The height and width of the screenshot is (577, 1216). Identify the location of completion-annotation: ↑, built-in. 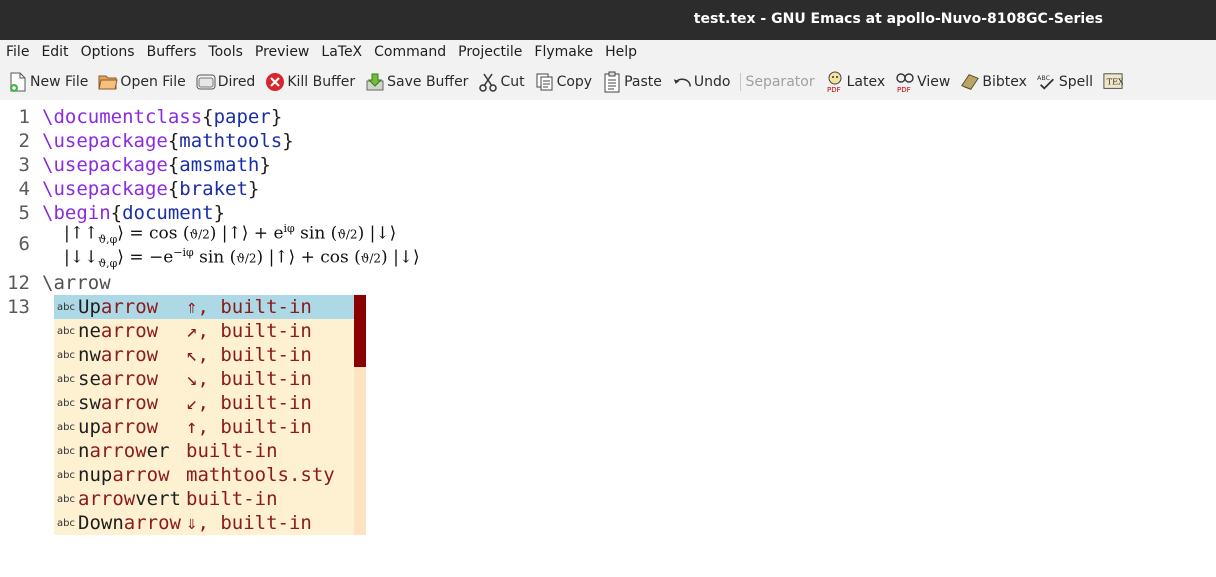
(249, 427).